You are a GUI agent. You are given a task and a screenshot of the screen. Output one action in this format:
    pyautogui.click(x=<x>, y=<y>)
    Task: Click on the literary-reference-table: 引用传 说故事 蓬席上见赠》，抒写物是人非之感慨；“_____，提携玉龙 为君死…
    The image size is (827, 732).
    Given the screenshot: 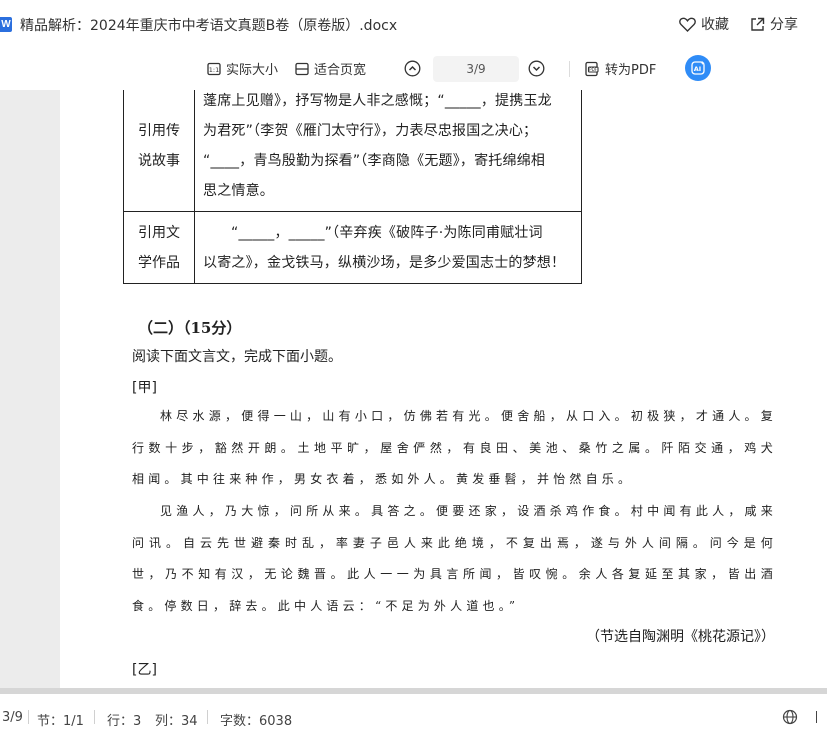 What is the action you would take?
    pyautogui.click(x=352, y=187)
    